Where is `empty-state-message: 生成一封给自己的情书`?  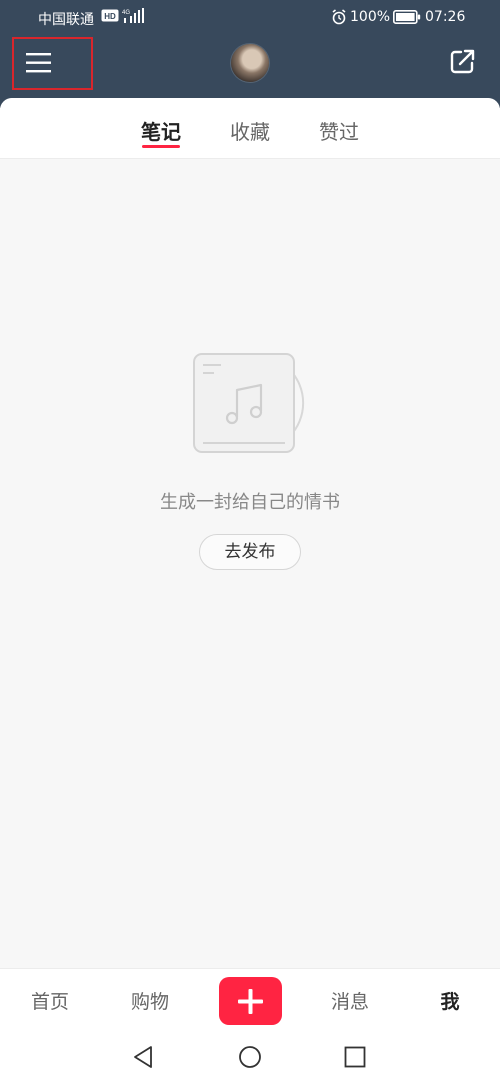 empty-state-message: 生成一封给自己的情书 is located at coordinates (250, 502).